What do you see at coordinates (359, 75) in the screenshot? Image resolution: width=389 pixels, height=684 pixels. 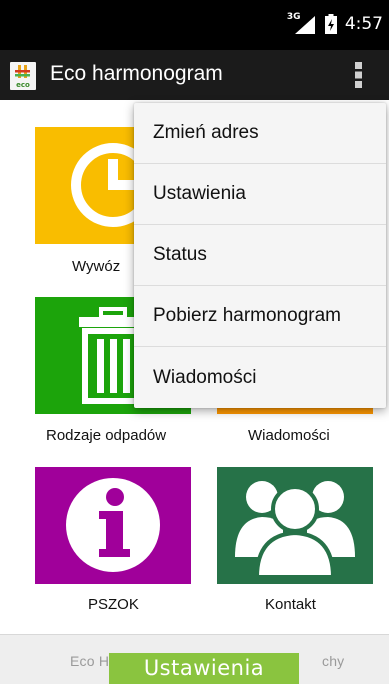 I see `more-vert-icon` at bounding box center [359, 75].